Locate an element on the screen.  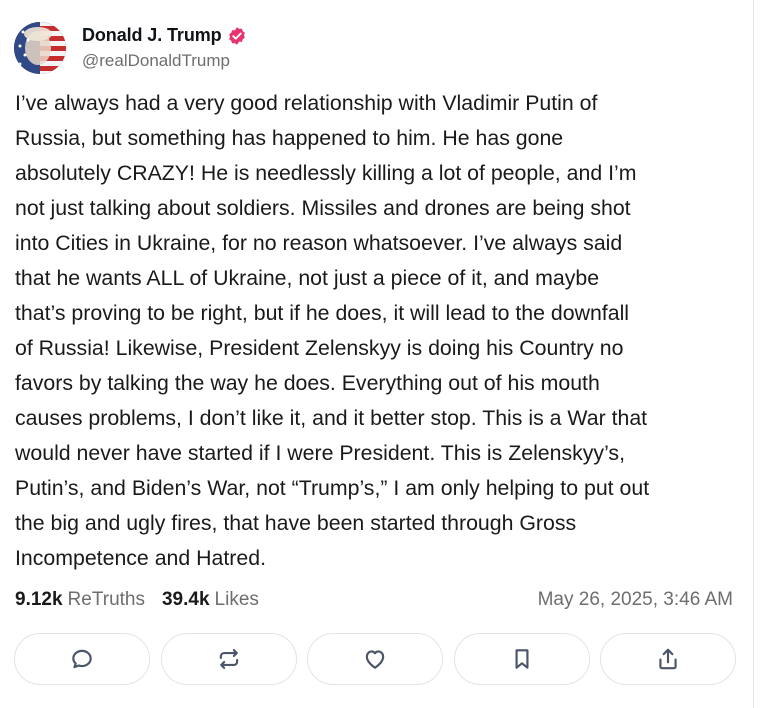
like-button is located at coordinates (375, 659).